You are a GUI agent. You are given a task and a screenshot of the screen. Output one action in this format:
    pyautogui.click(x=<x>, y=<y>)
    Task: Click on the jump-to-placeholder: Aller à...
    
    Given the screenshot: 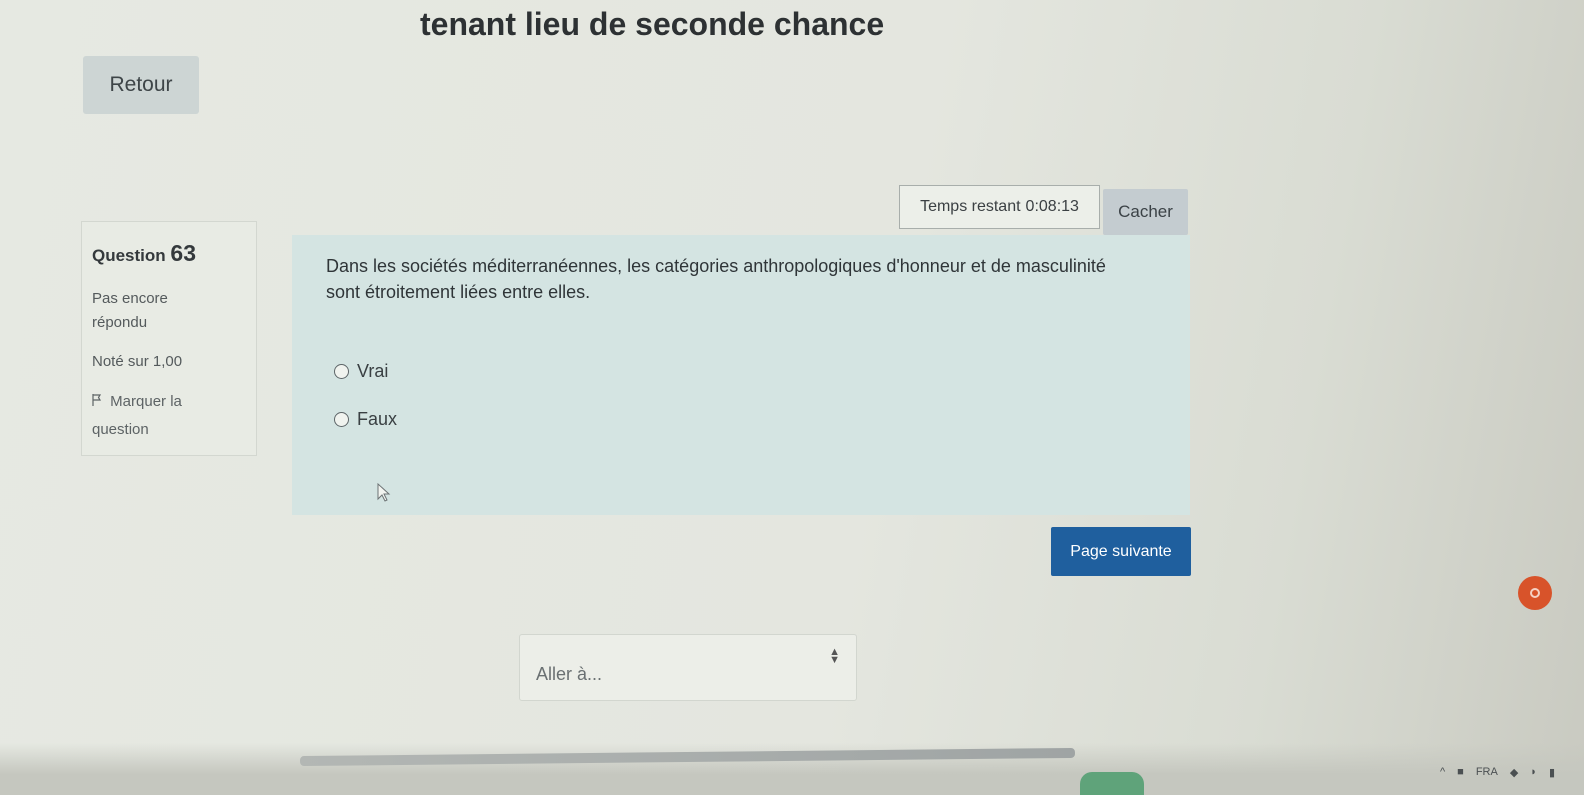 What is the action you would take?
    pyautogui.click(x=569, y=674)
    